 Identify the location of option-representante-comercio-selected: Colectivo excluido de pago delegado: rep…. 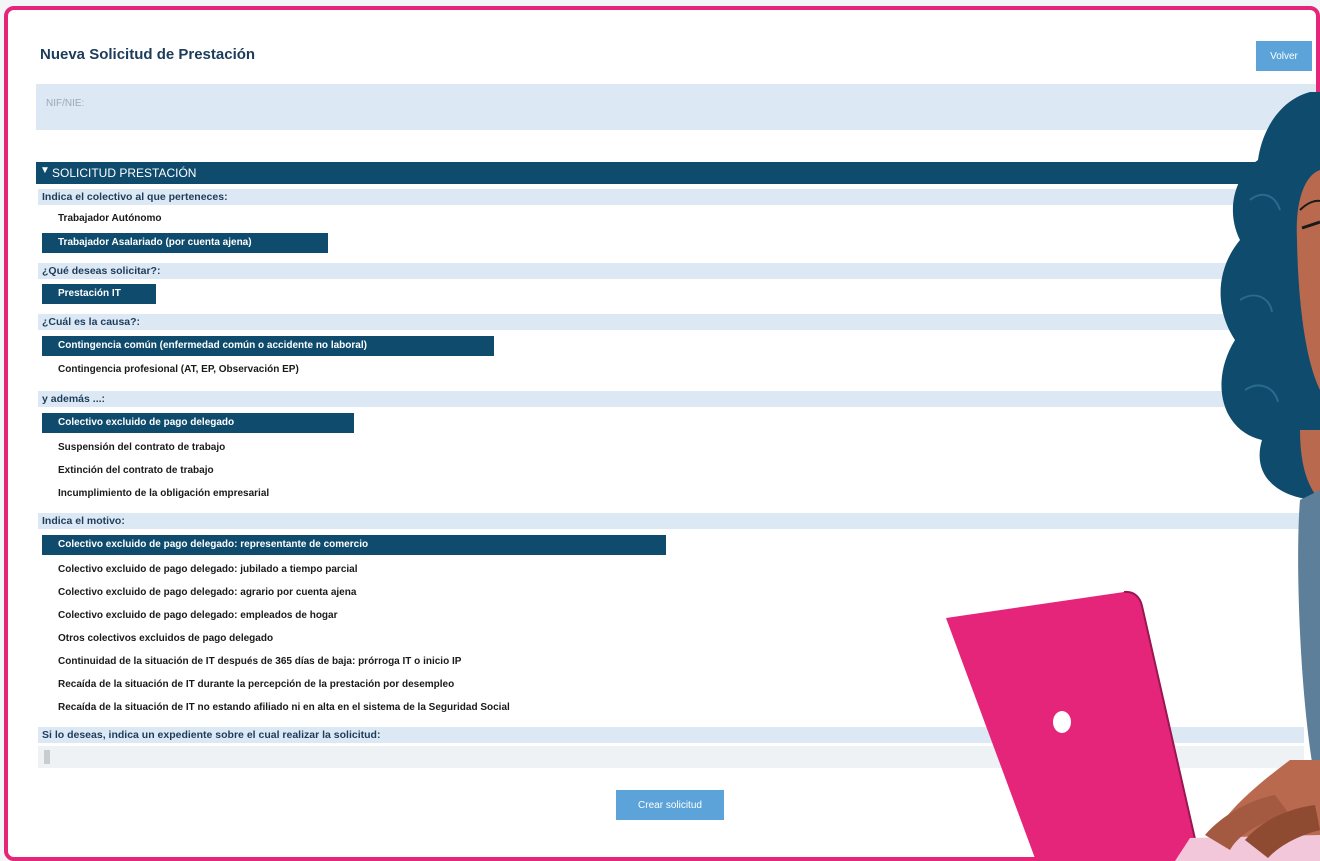
(354, 545).